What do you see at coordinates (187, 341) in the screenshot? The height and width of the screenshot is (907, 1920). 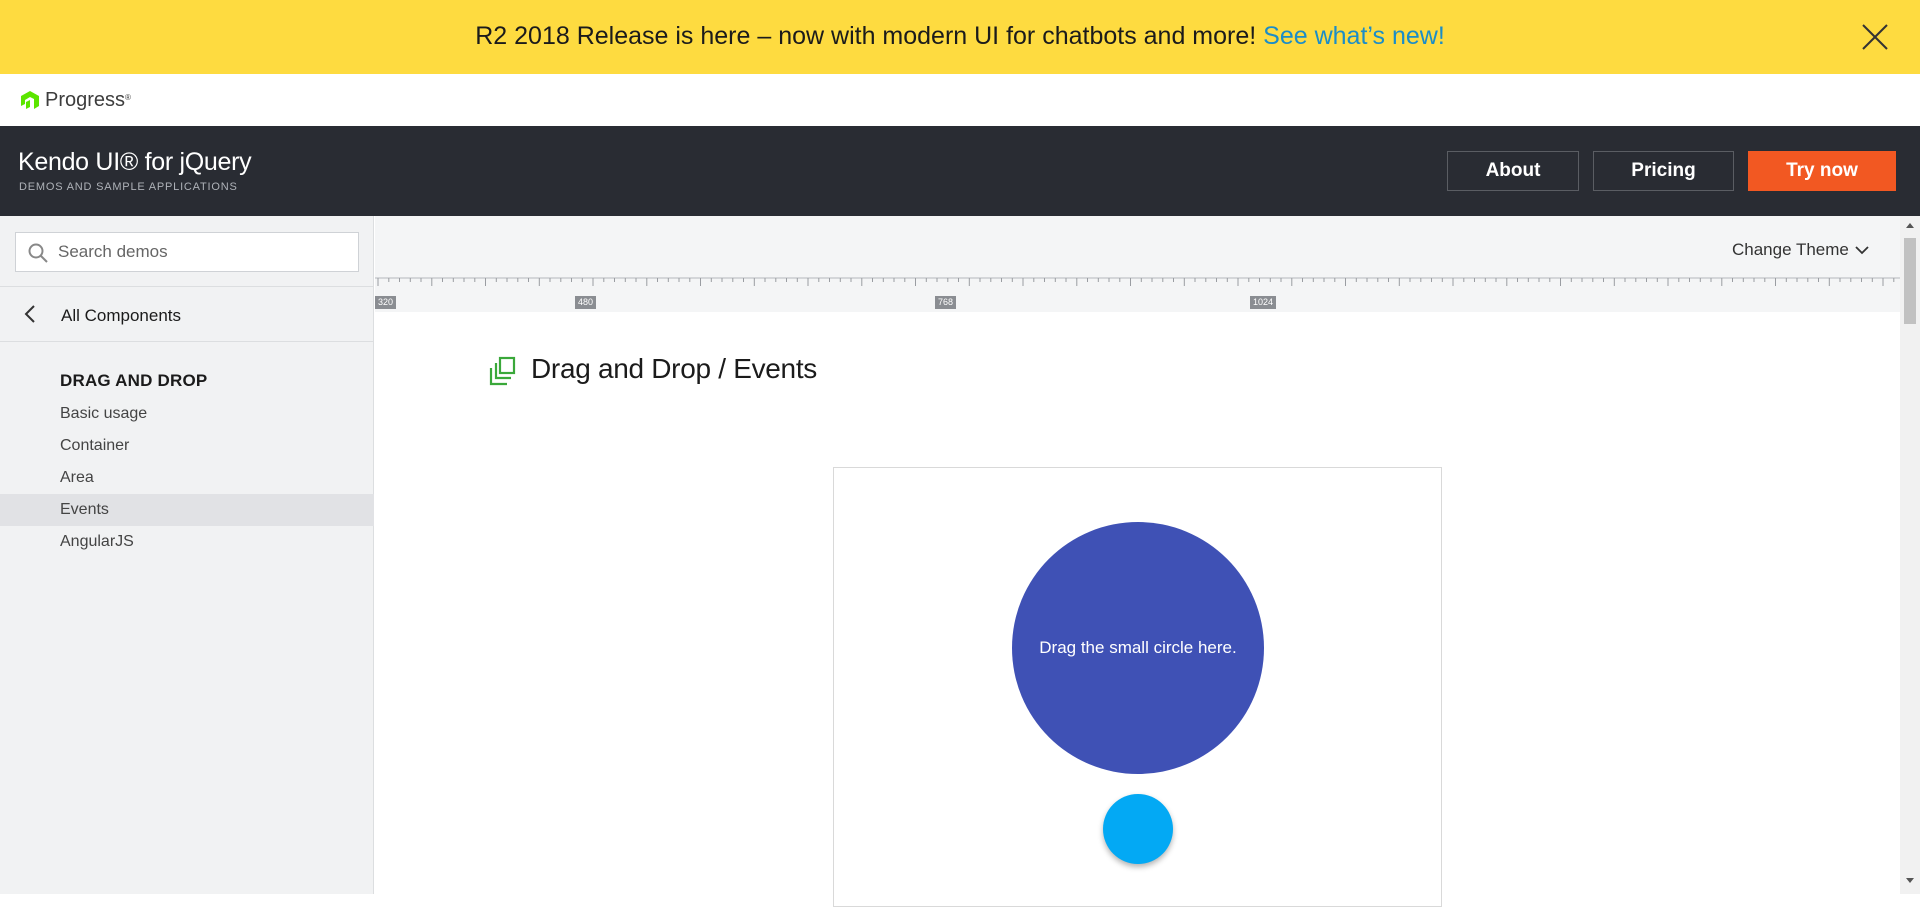 I see `divider` at bounding box center [187, 341].